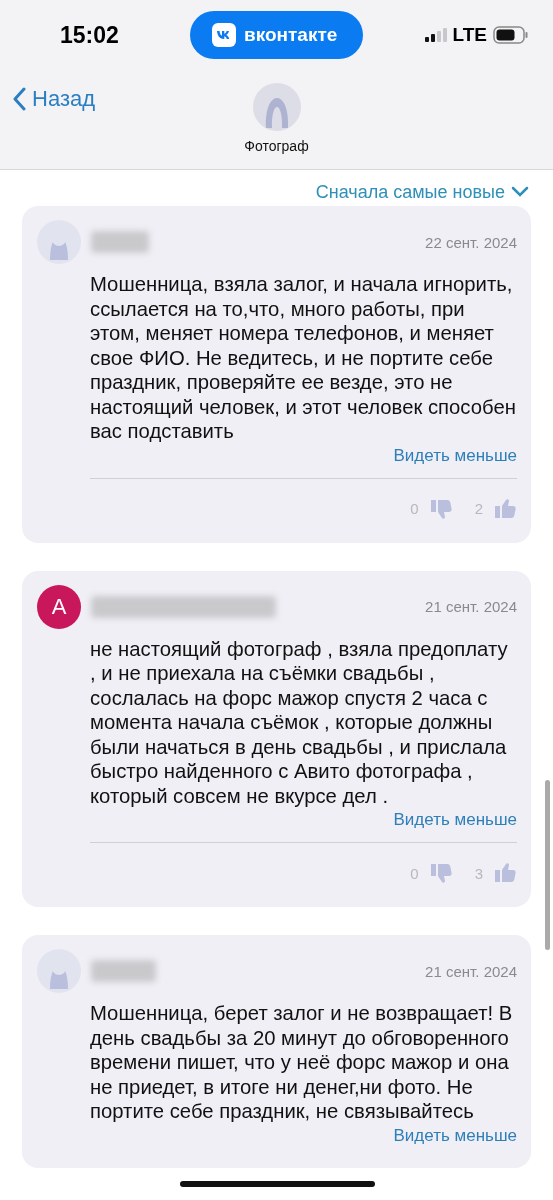  Describe the element at coordinates (224, 35) in the screenshot. I see `vk-logo-icon` at that location.